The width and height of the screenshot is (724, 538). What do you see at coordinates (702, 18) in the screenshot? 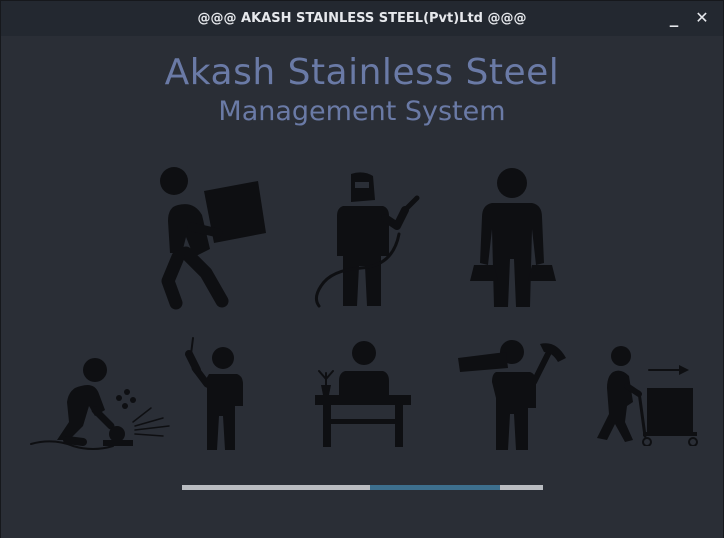
I see `close-button: ✕` at bounding box center [702, 18].